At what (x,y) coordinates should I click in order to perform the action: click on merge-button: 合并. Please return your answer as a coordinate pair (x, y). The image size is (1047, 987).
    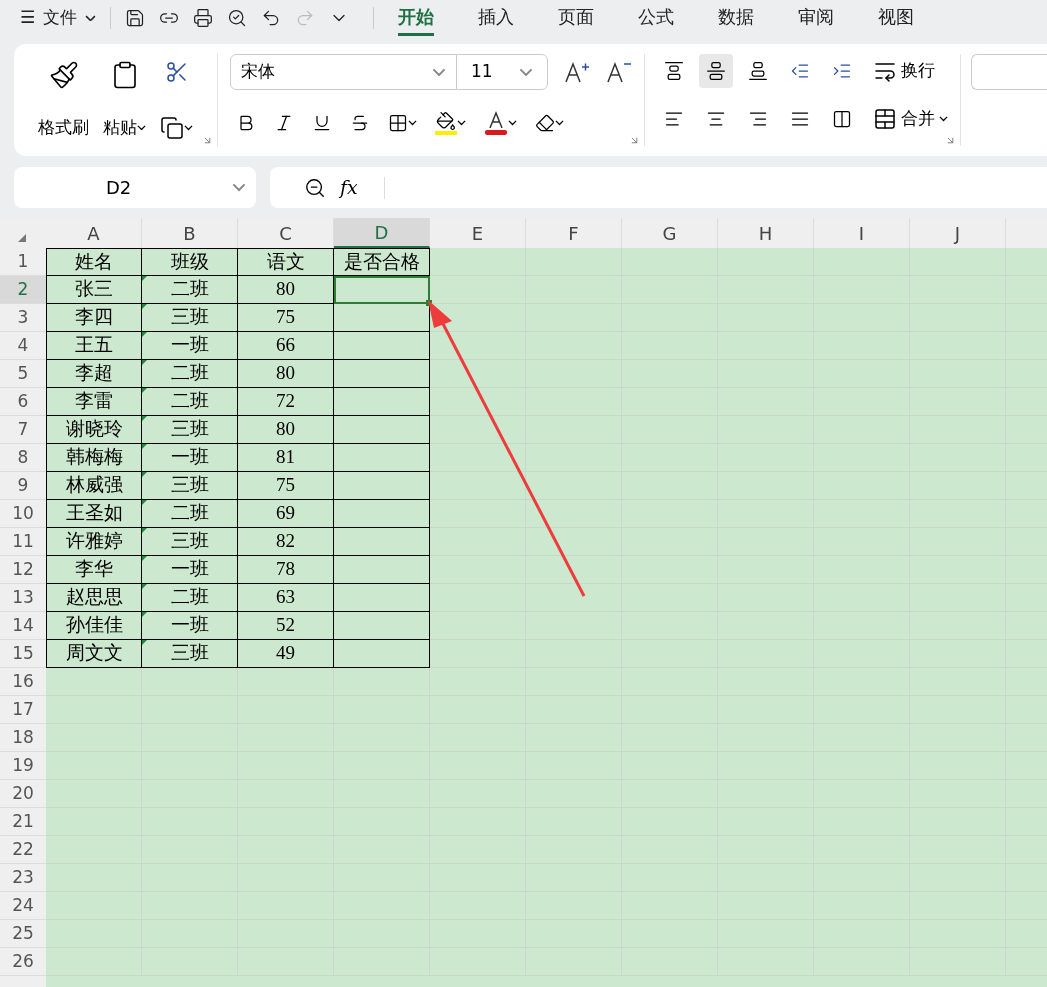
    Looking at the image, I should click on (910, 119).